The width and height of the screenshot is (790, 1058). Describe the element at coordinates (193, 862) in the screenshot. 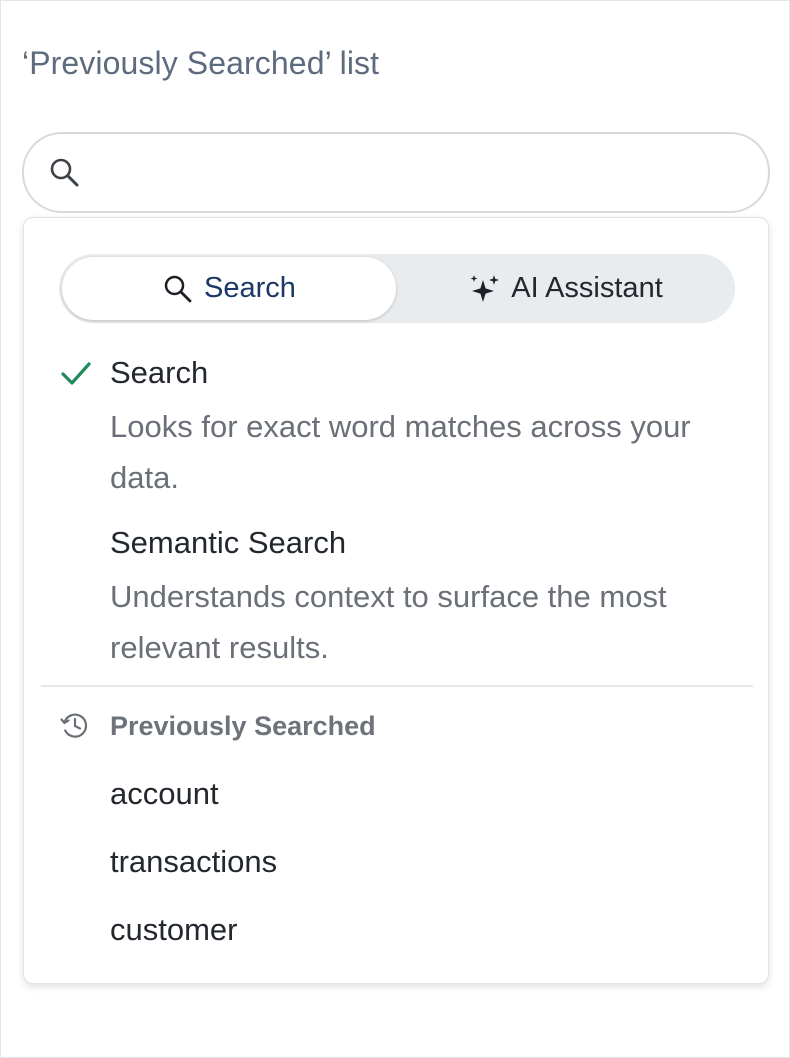

I see `history-item: transactions` at that location.